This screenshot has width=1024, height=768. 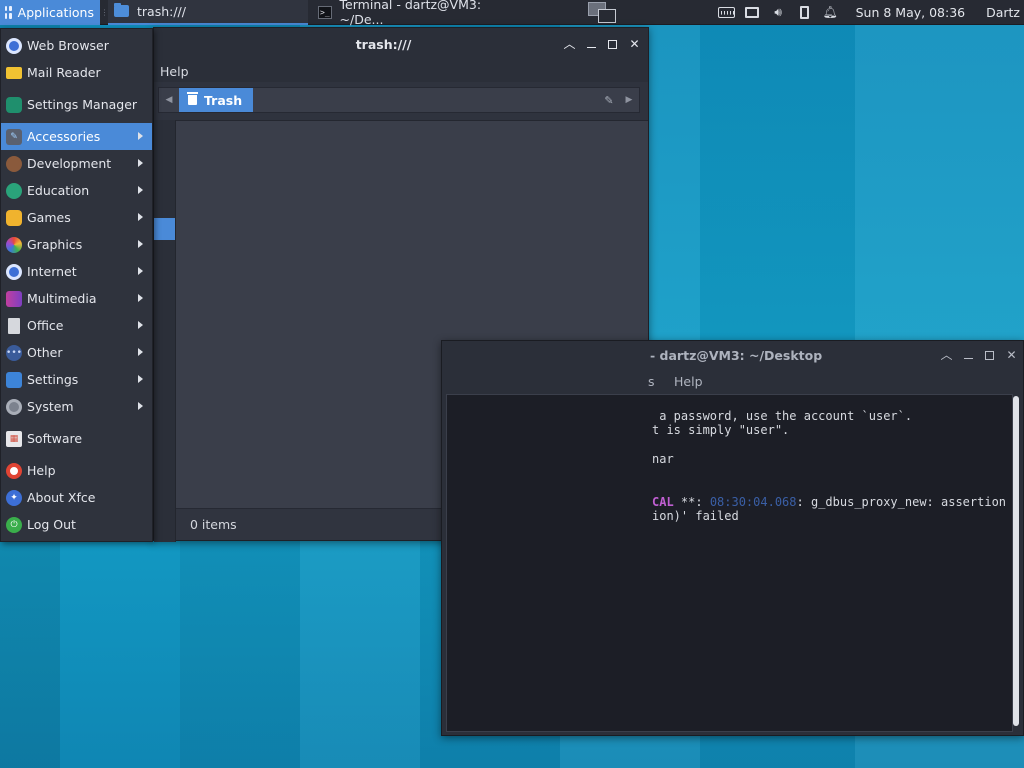 What do you see at coordinates (14, 190) in the screenshot?
I see `education-icon` at bounding box center [14, 190].